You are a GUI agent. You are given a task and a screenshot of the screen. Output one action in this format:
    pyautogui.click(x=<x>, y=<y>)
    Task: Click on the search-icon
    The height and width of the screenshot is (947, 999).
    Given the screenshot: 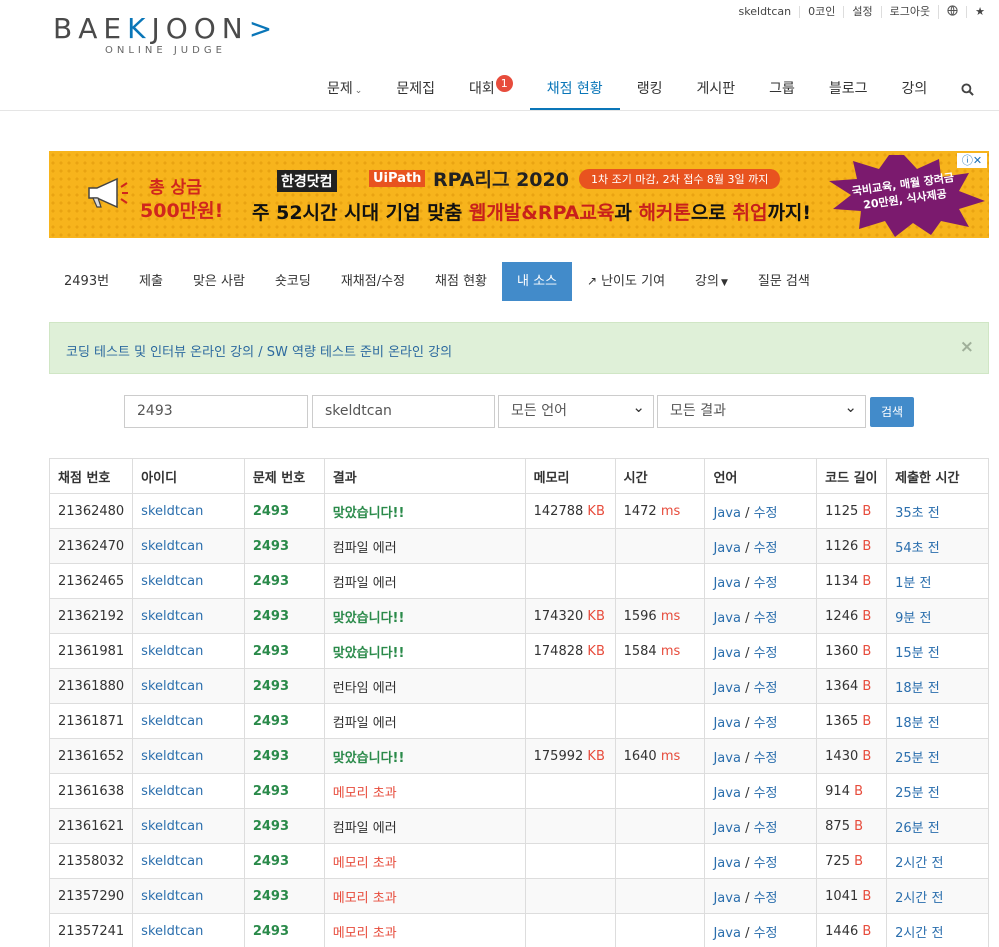 What is the action you would take?
    pyautogui.click(x=967, y=89)
    